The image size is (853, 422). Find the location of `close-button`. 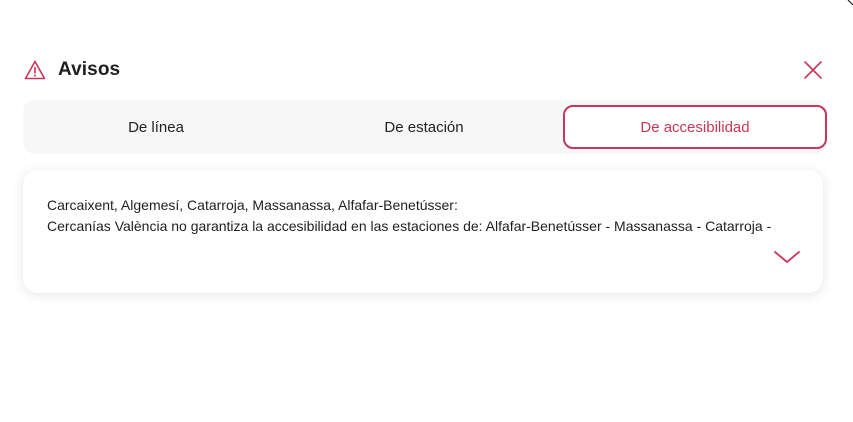

close-button is located at coordinates (813, 70).